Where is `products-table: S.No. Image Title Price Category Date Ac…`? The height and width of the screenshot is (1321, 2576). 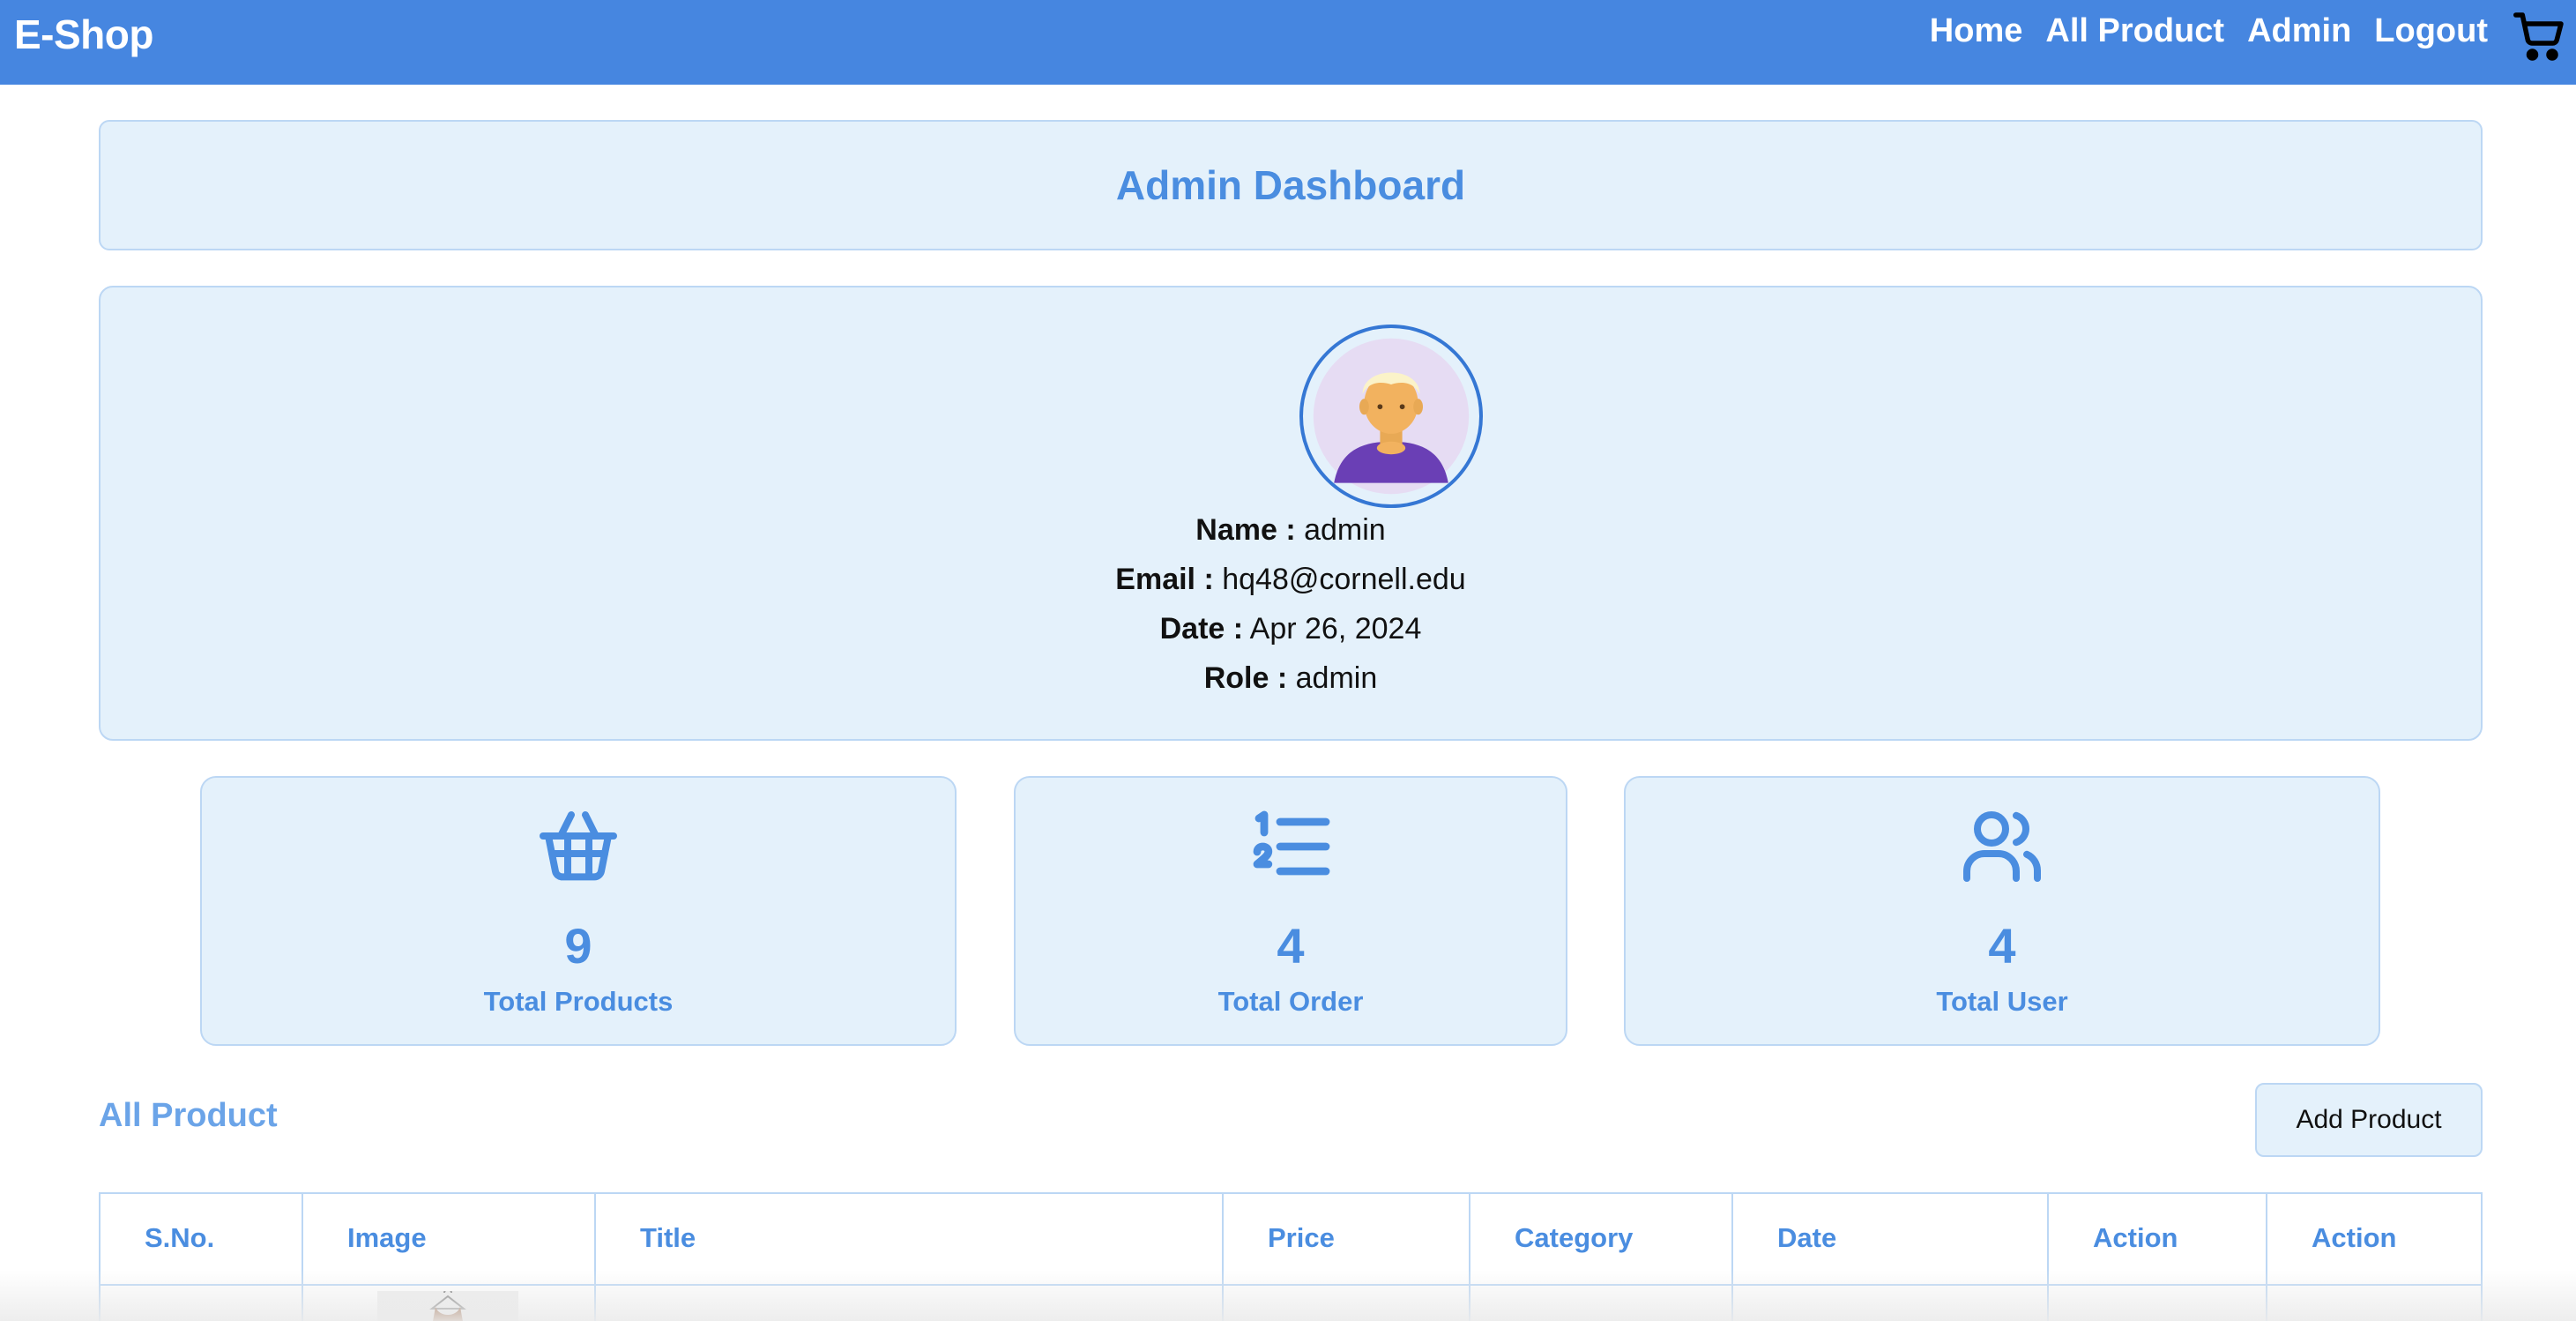
products-table: S.No. Image Title Price Category Date Ac… is located at coordinates (1291, 1256).